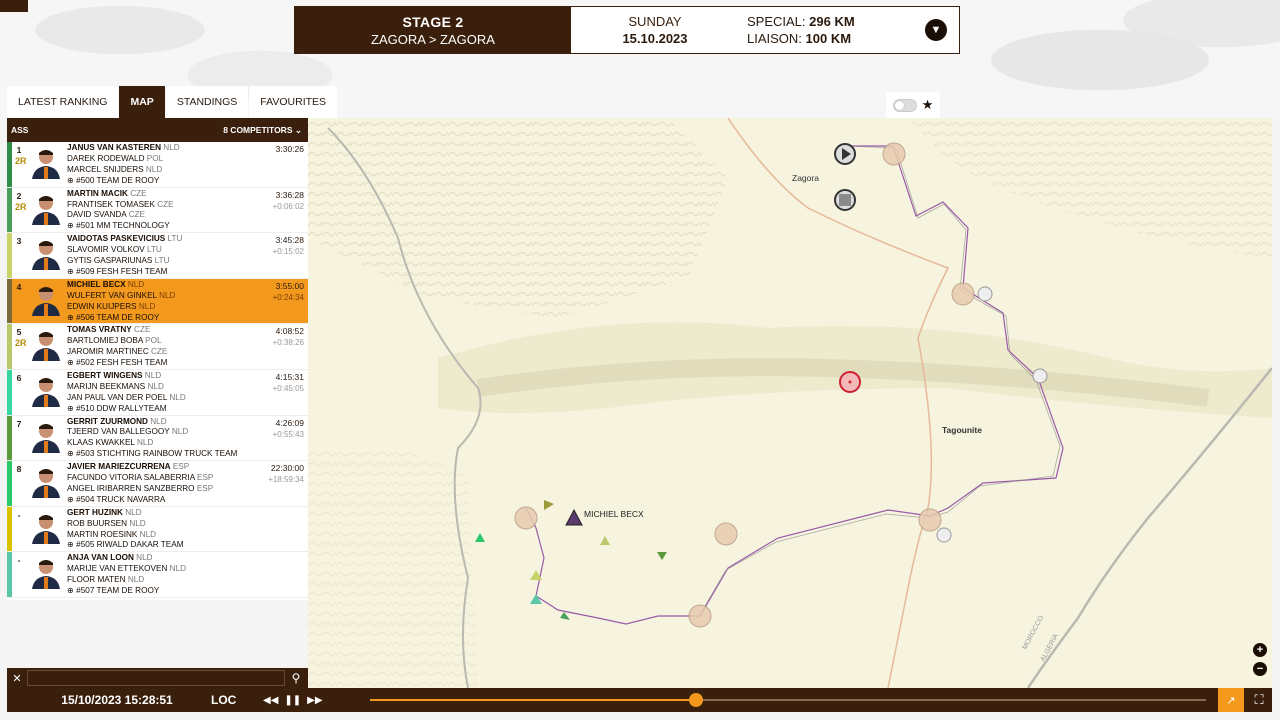  What do you see at coordinates (774, 38) in the screenshot?
I see `liaison-label: LIAISON:` at bounding box center [774, 38].